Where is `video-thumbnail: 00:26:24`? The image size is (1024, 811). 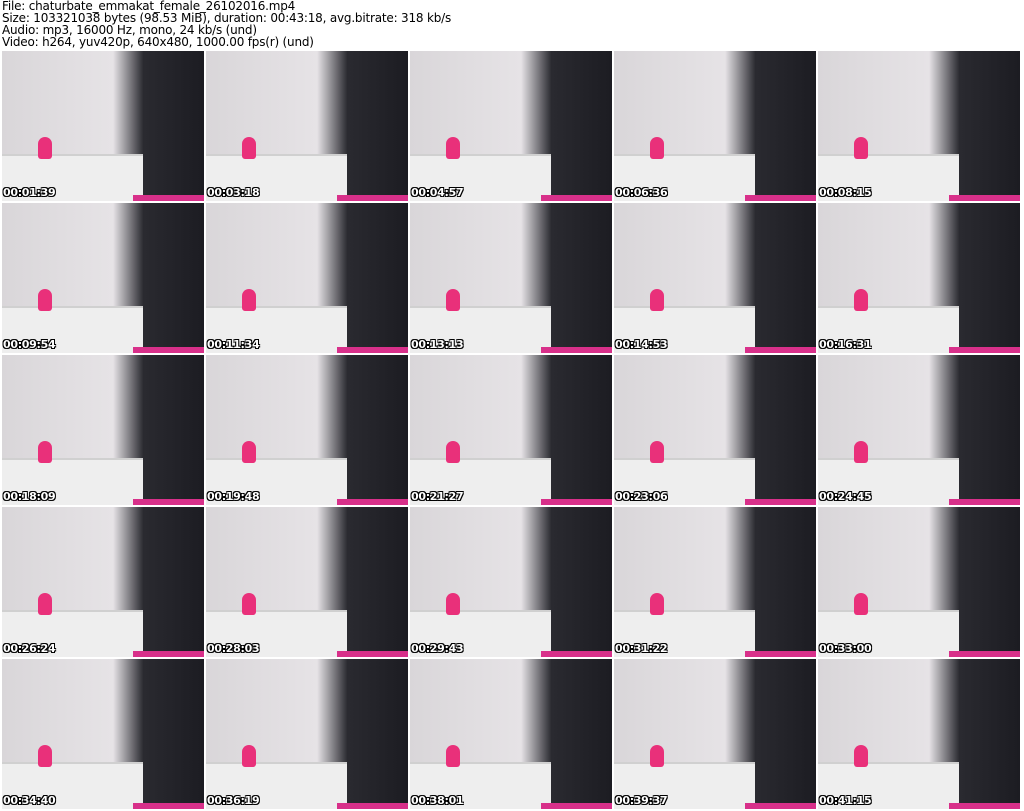 video-thumbnail: 00:26:24 is located at coordinates (103, 582).